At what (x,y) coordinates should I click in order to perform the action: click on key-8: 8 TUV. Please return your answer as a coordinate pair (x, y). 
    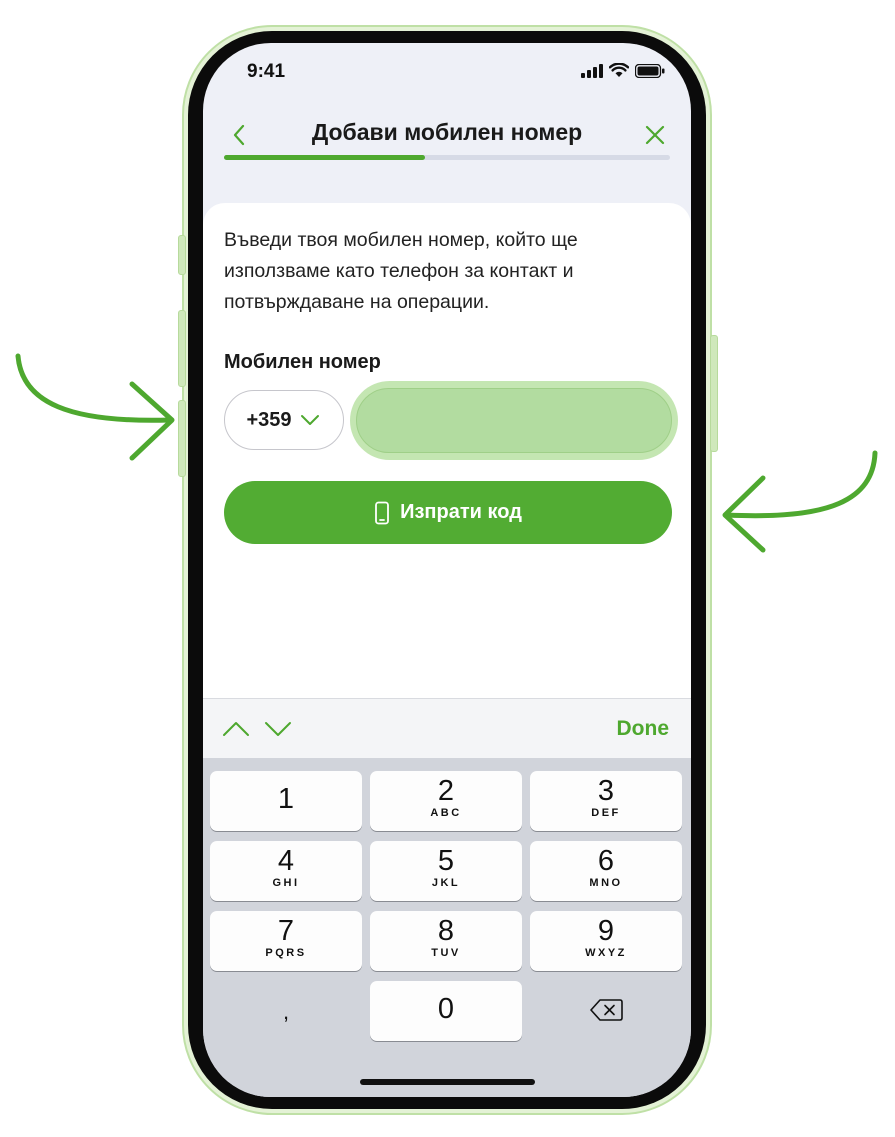
    Looking at the image, I should click on (446, 941).